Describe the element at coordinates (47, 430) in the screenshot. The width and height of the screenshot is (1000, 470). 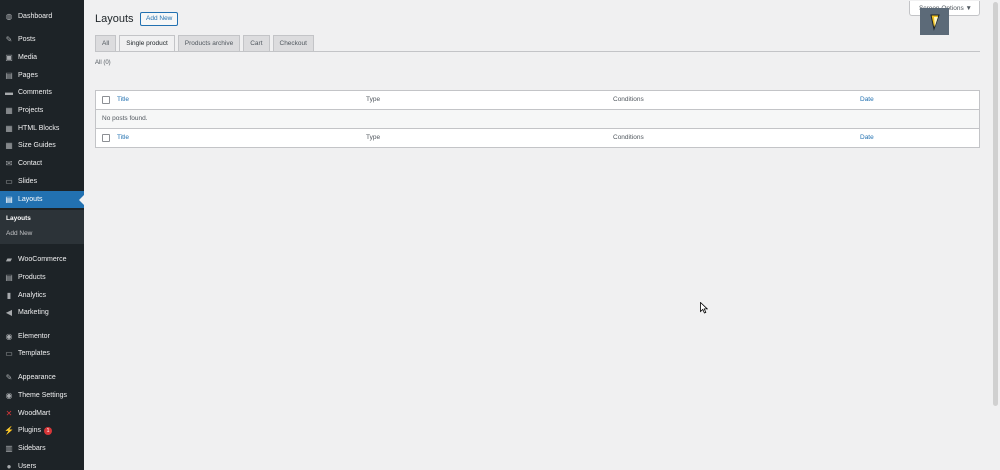
I see `update-count-badge: 1` at that location.